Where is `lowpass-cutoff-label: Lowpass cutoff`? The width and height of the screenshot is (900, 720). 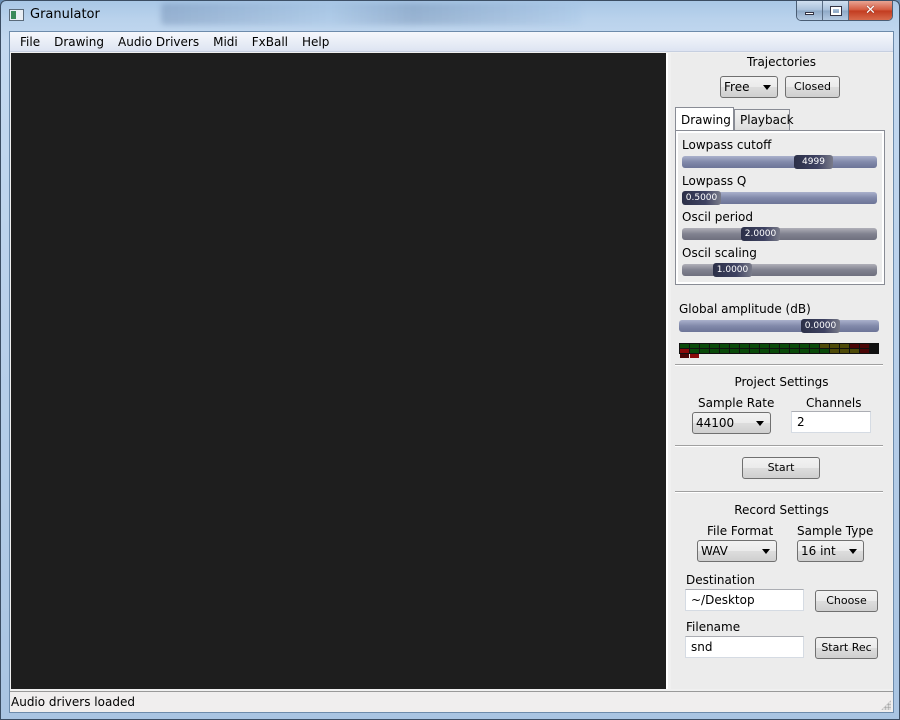
lowpass-cutoff-label: Lowpass cutoff is located at coordinates (727, 145).